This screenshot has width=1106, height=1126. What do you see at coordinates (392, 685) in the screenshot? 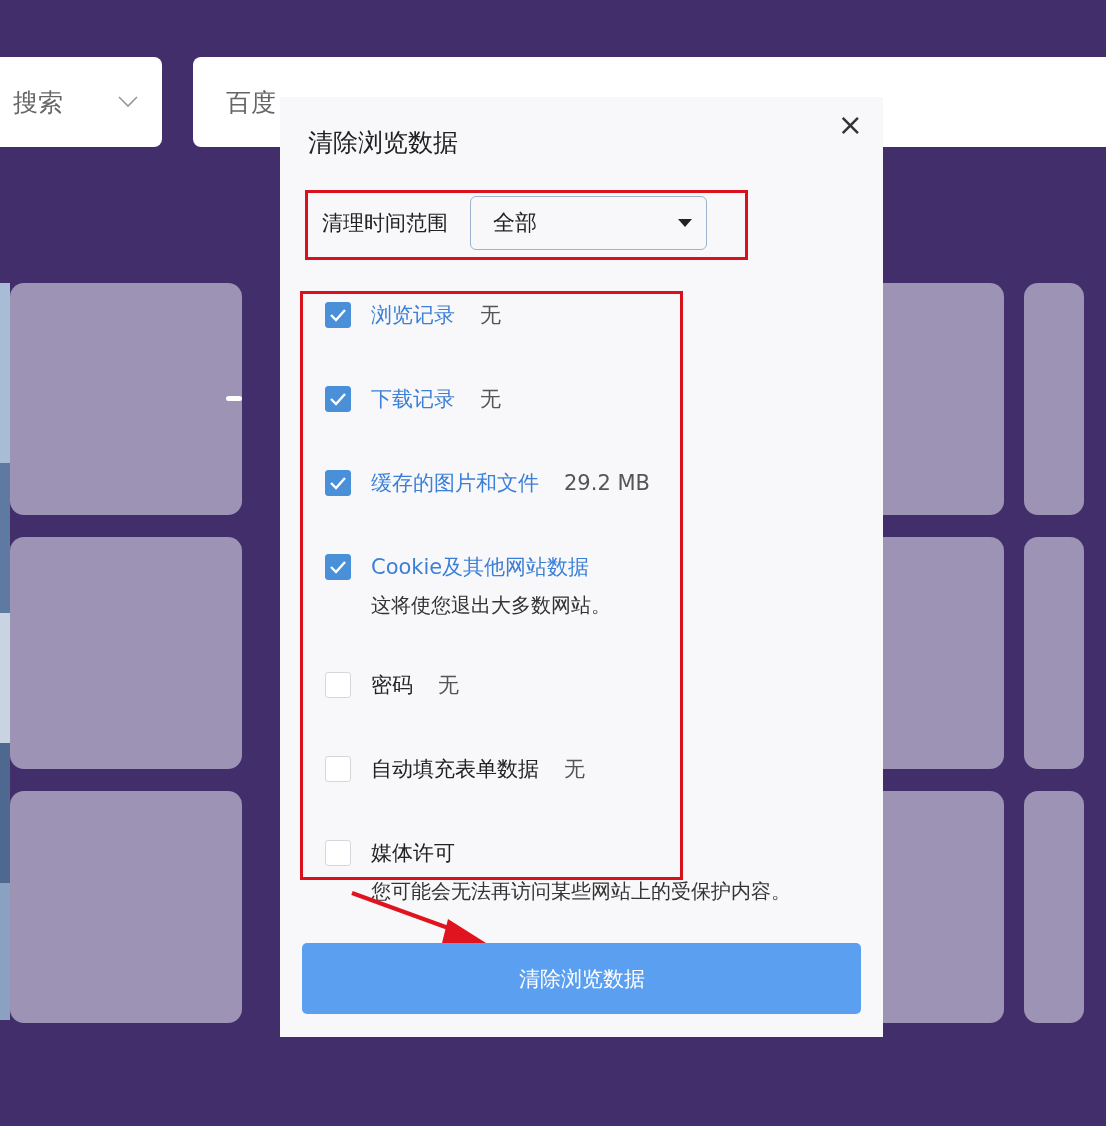
I see `option-label: 密码` at bounding box center [392, 685].